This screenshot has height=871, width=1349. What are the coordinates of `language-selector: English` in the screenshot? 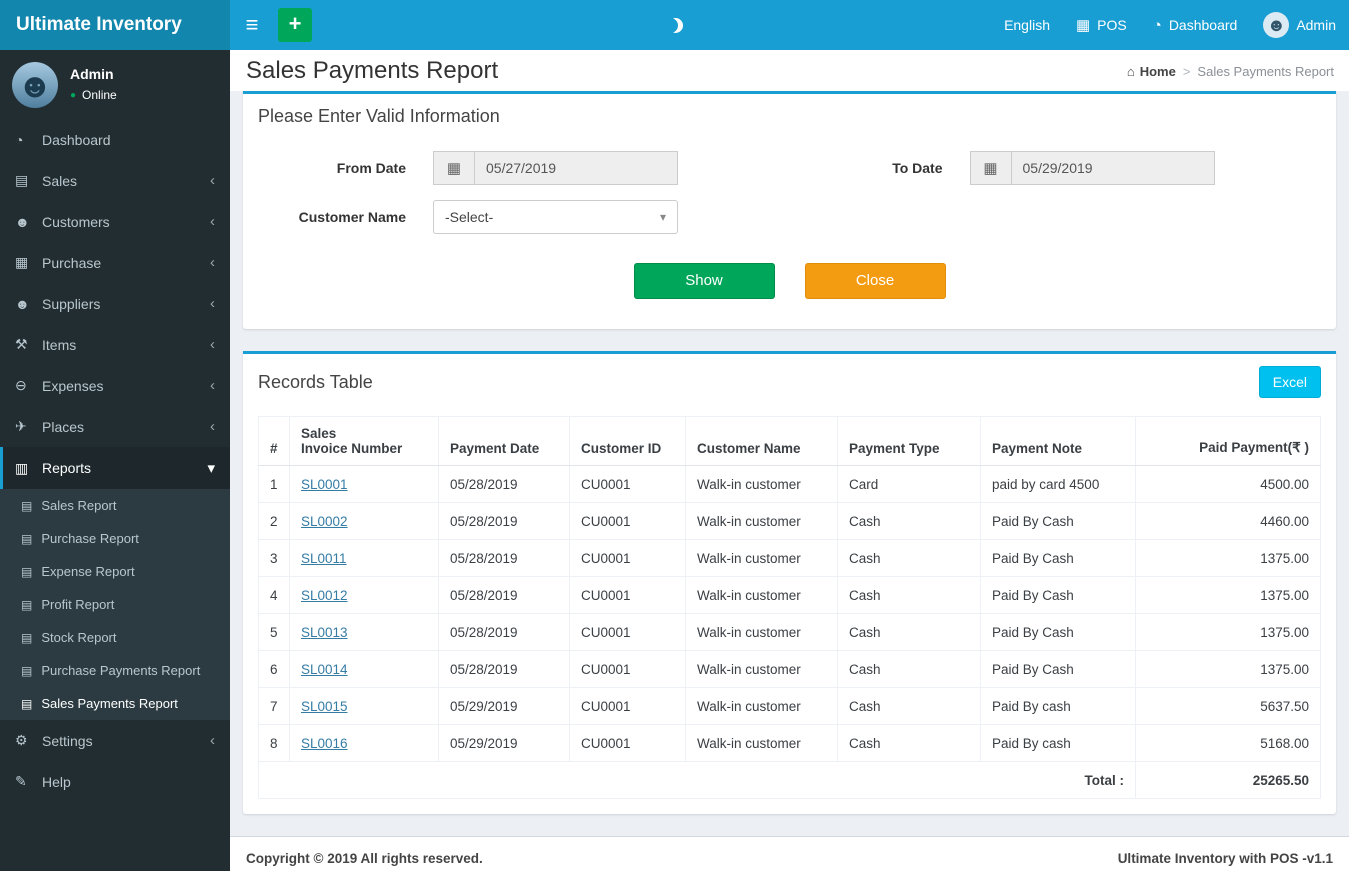 It's located at (1027, 25).